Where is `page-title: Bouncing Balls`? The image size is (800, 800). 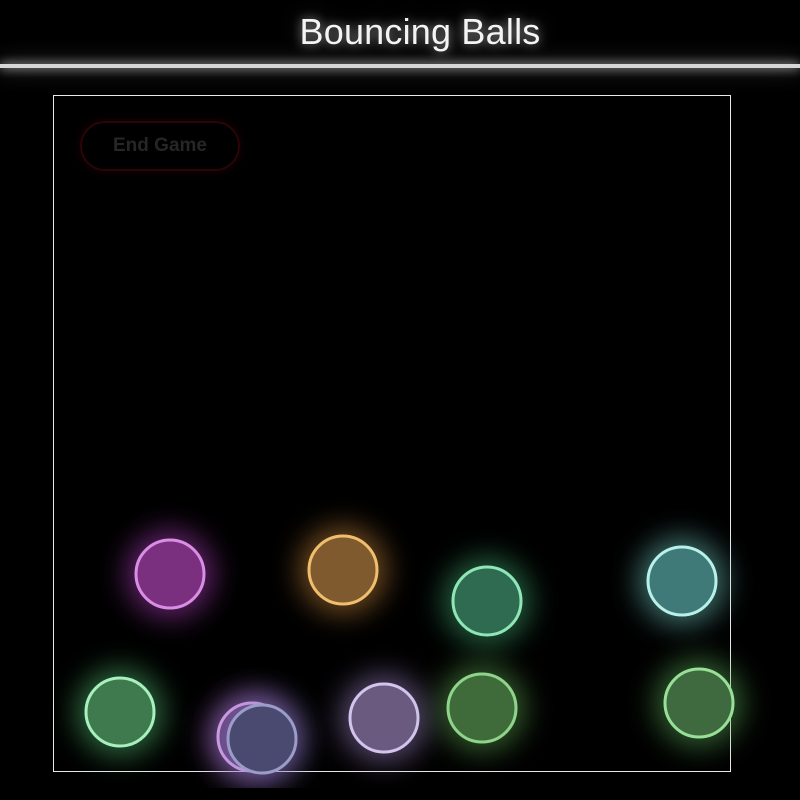
page-title: Bouncing Balls is located at coordinates (420, 31).